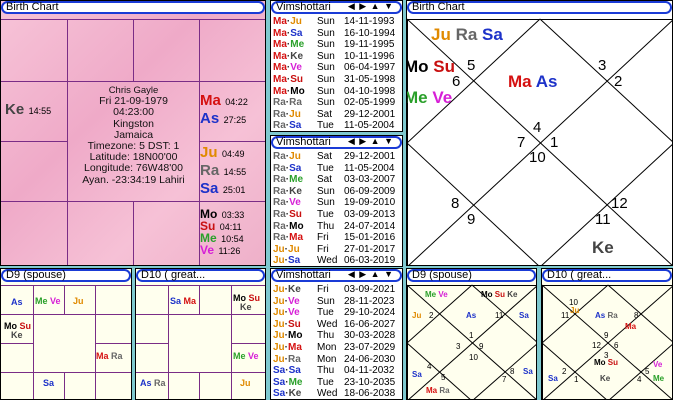 This screenshot has height=400, width=673. Describe the element at coordinates (576, 379) in the screenshot. I see `d10n-h1: 1` at that location.